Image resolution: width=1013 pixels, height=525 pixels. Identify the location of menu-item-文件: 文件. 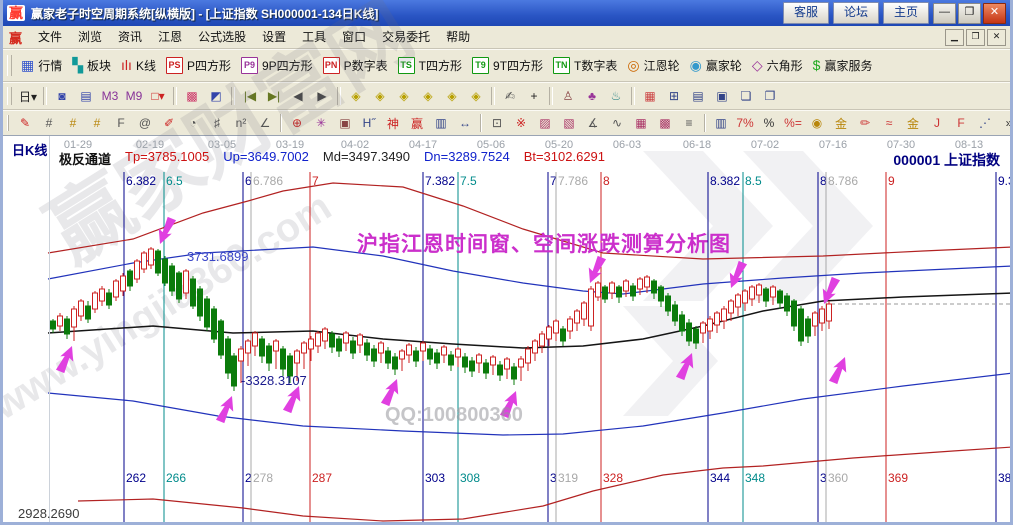
(50, 37).